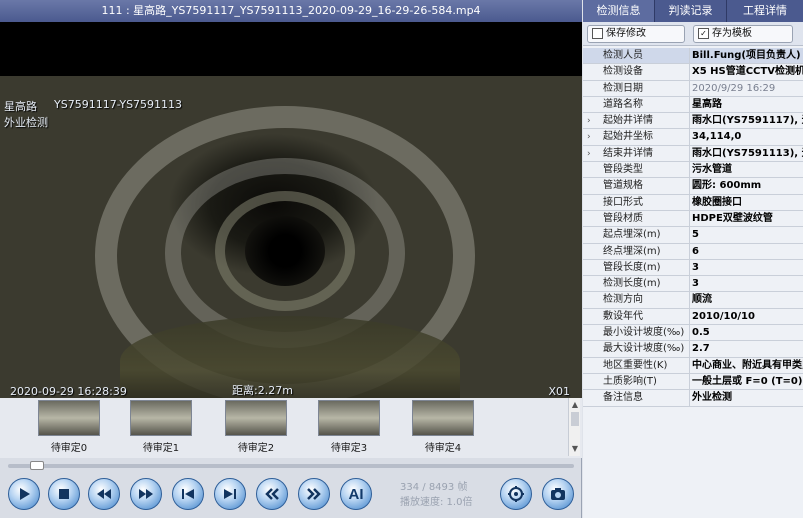  What do you see at coordinates (574, 427) in the screenshot?
I see `snapshot-scrollbar: ▲ ▼` at bounding box center [574, 427].